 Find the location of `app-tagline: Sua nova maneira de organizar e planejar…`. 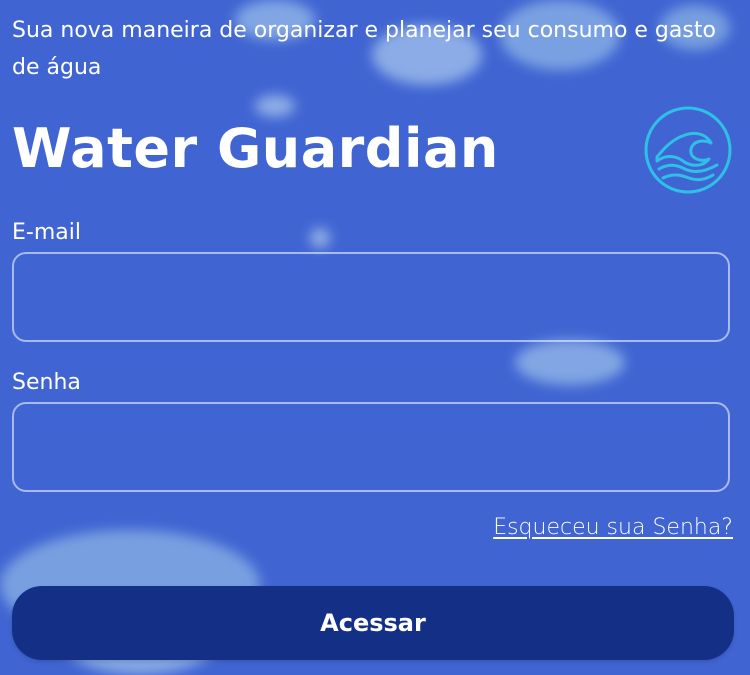

app-tagline: Sua nova maneira de organizar e planejar… is located at coordinates (364, 49).